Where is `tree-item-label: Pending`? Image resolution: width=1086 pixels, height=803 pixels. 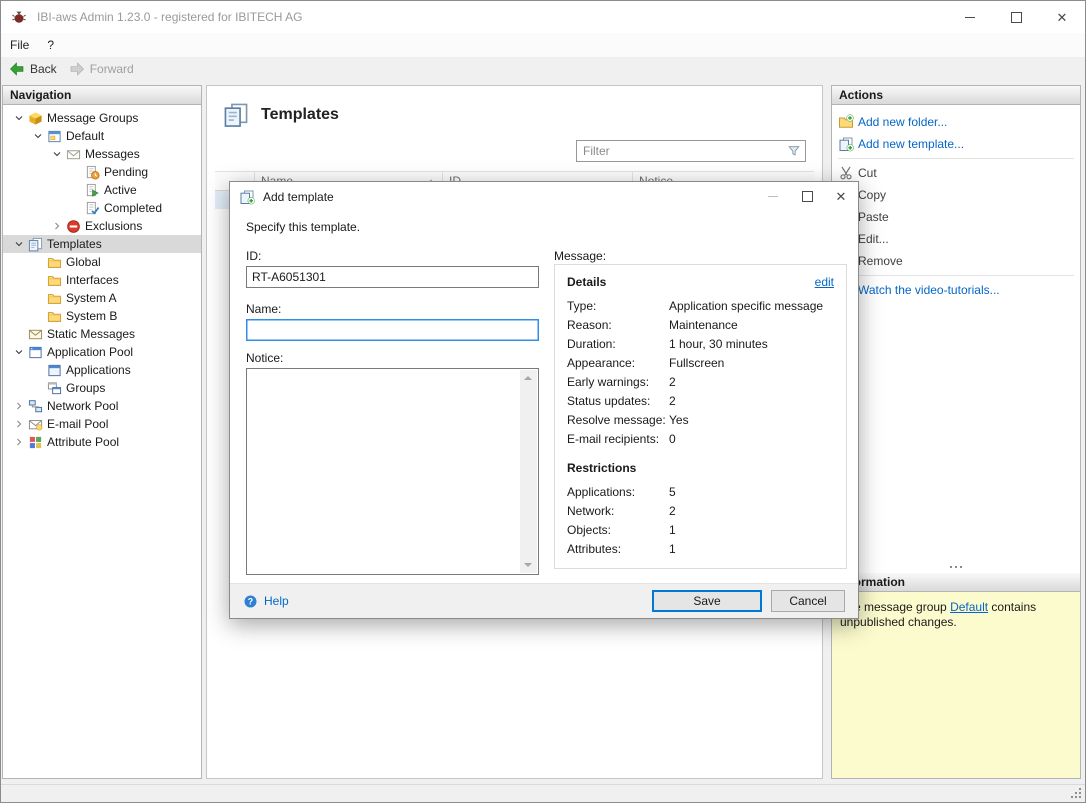
tree-item-label: Pending is located at coordinates (126, 172).